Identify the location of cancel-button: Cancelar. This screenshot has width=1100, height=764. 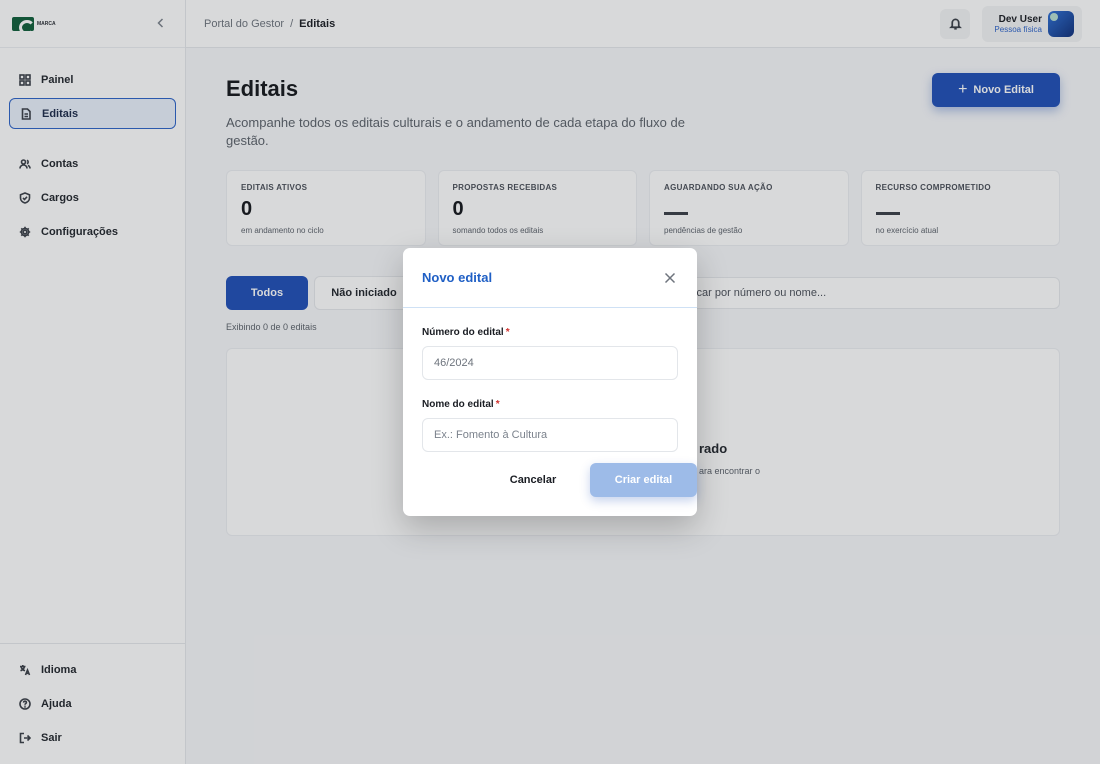
(533, 480).